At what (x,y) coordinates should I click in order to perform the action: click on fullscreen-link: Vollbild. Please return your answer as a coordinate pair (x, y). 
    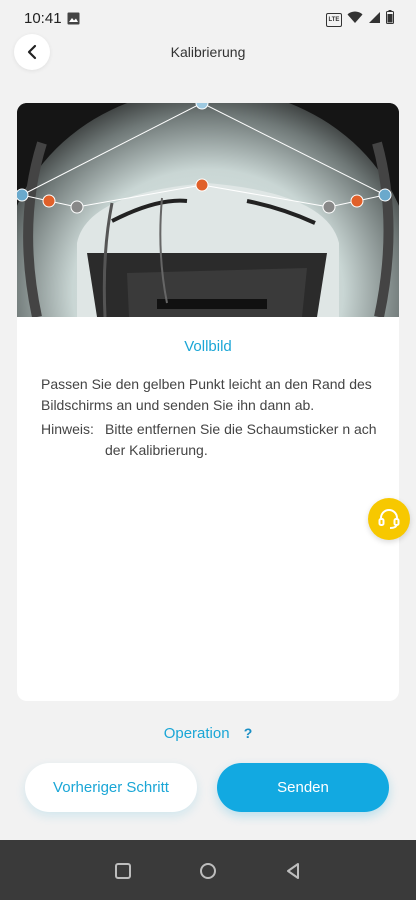
    Looking at the image, I should click on (208, 346).